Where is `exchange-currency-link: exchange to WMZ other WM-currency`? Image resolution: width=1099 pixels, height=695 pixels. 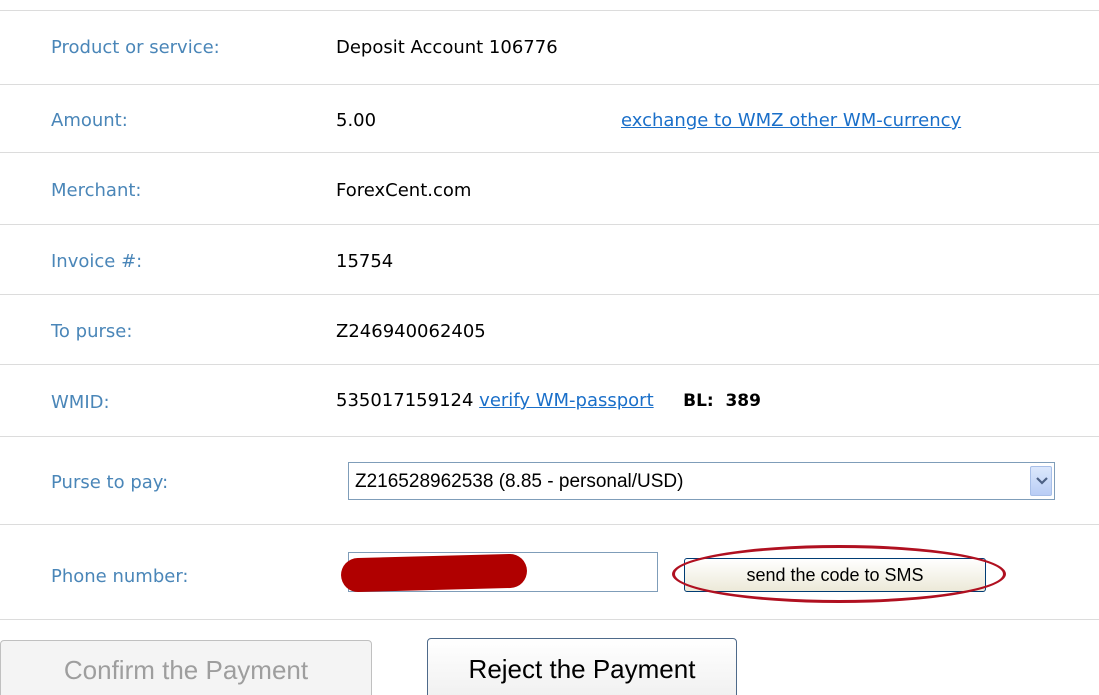 exchange-currency-link: exchange to WMZ other WM-currency is located at coordinates (791, 120).